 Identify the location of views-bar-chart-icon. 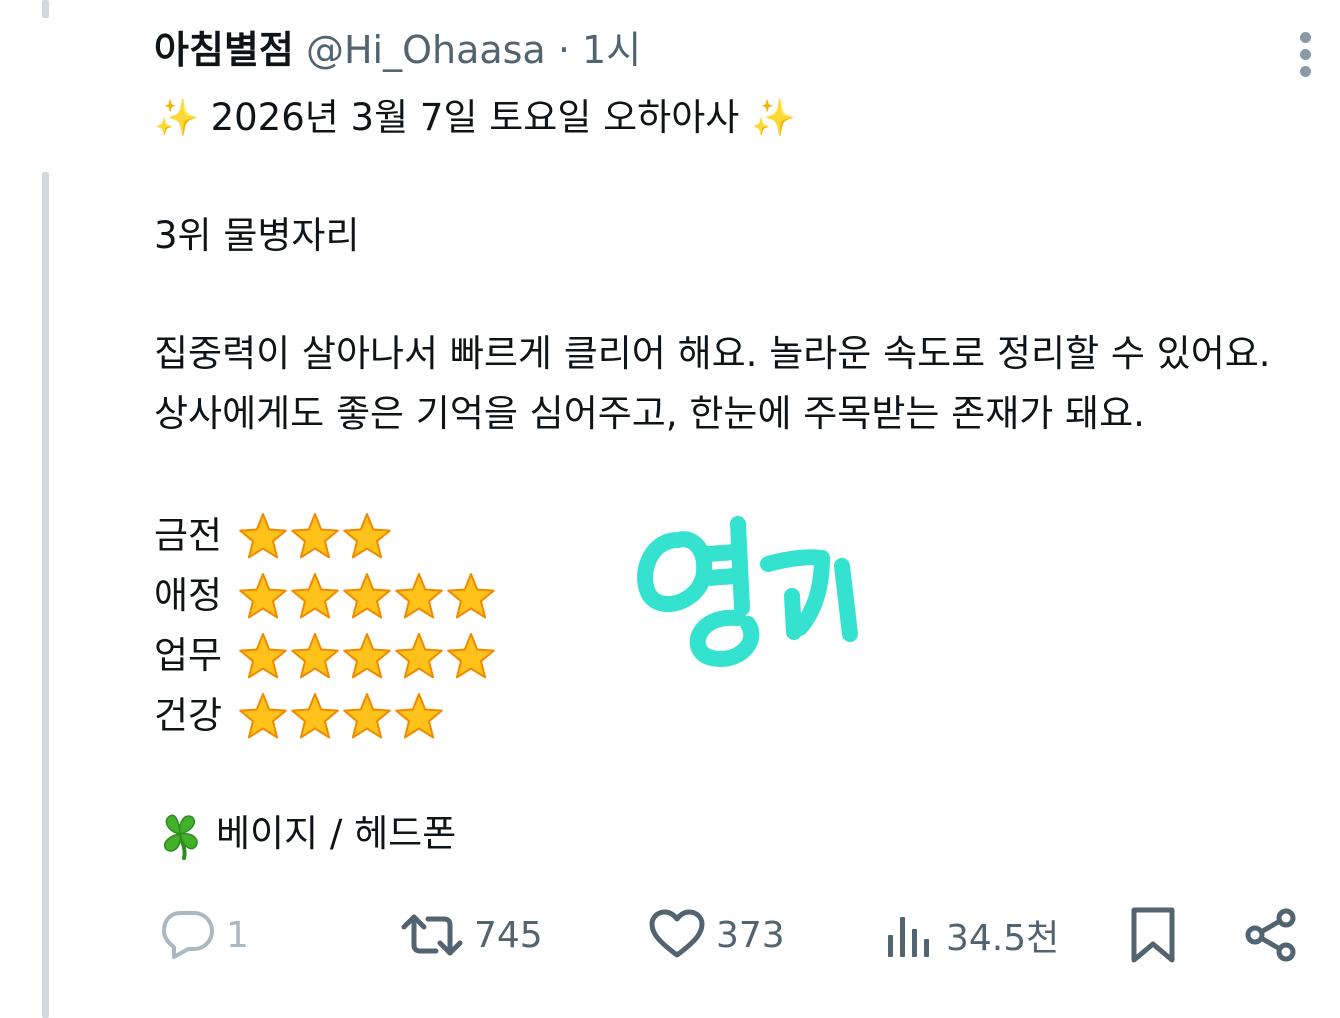
(908, 937).